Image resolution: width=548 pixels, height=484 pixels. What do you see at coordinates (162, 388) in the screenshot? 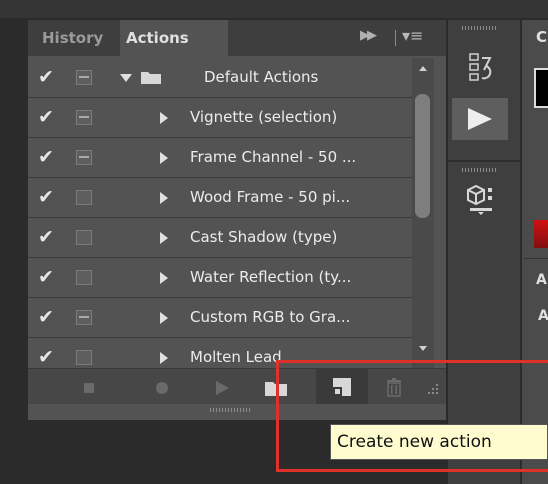
I see `record-icon` at bounding box center [162, 388].